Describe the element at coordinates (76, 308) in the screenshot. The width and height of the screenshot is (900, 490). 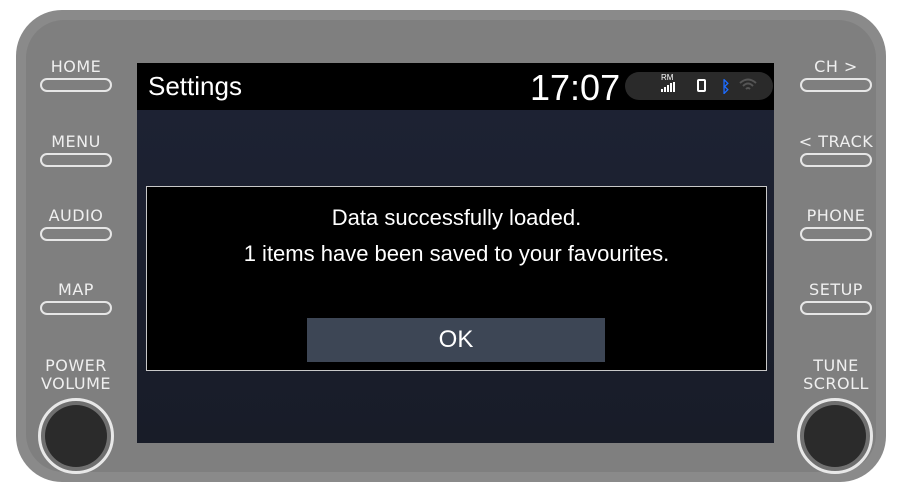
I see `map-button-pill` at that location.